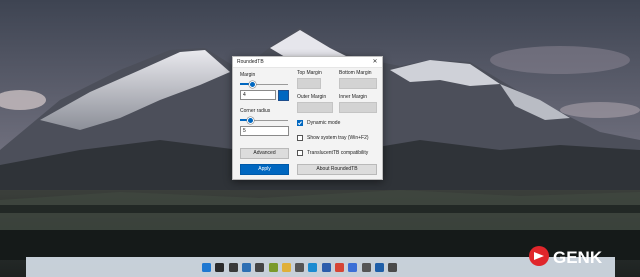 This screenshot has height=277, width=640. I want to click on svg-text: GENK, so click(578, 257).